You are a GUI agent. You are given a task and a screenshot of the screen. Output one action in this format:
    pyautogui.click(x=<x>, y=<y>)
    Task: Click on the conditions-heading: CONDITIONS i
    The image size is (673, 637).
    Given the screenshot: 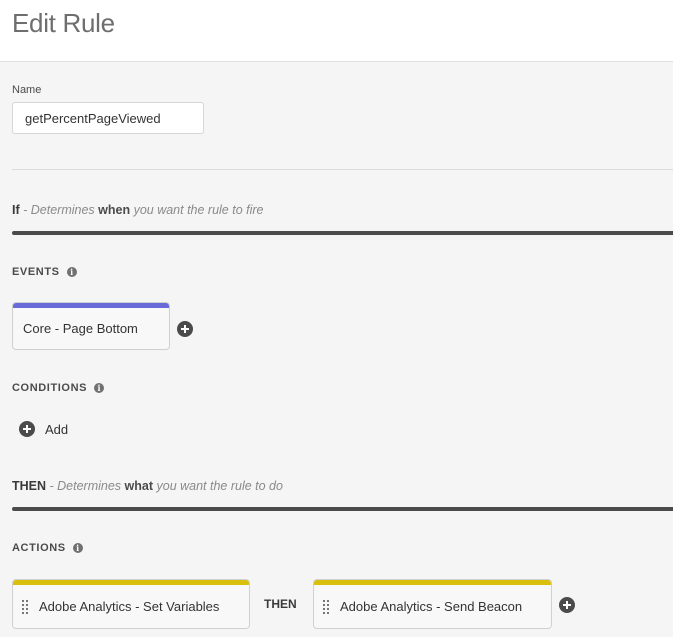 What is the action you would take?
    pyautogui.click(x=58, y=388)
    